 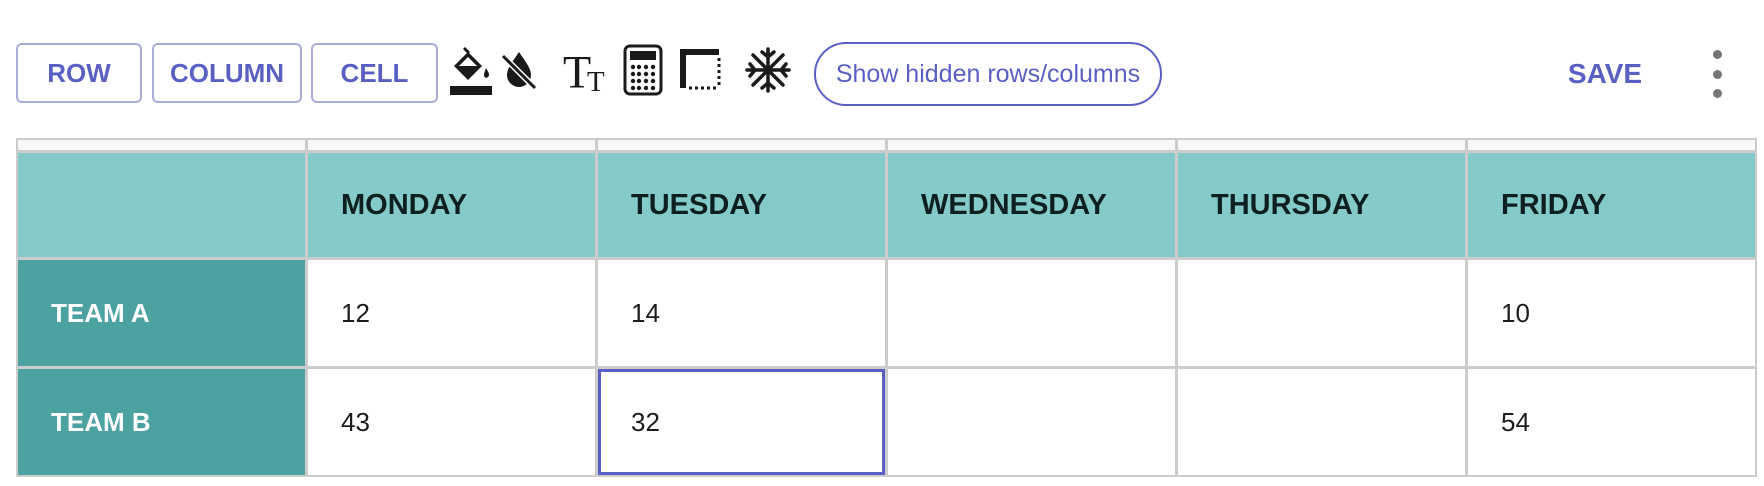 I want to click on column-header-friday: FRIDAY, so click(x=1611, y=205).